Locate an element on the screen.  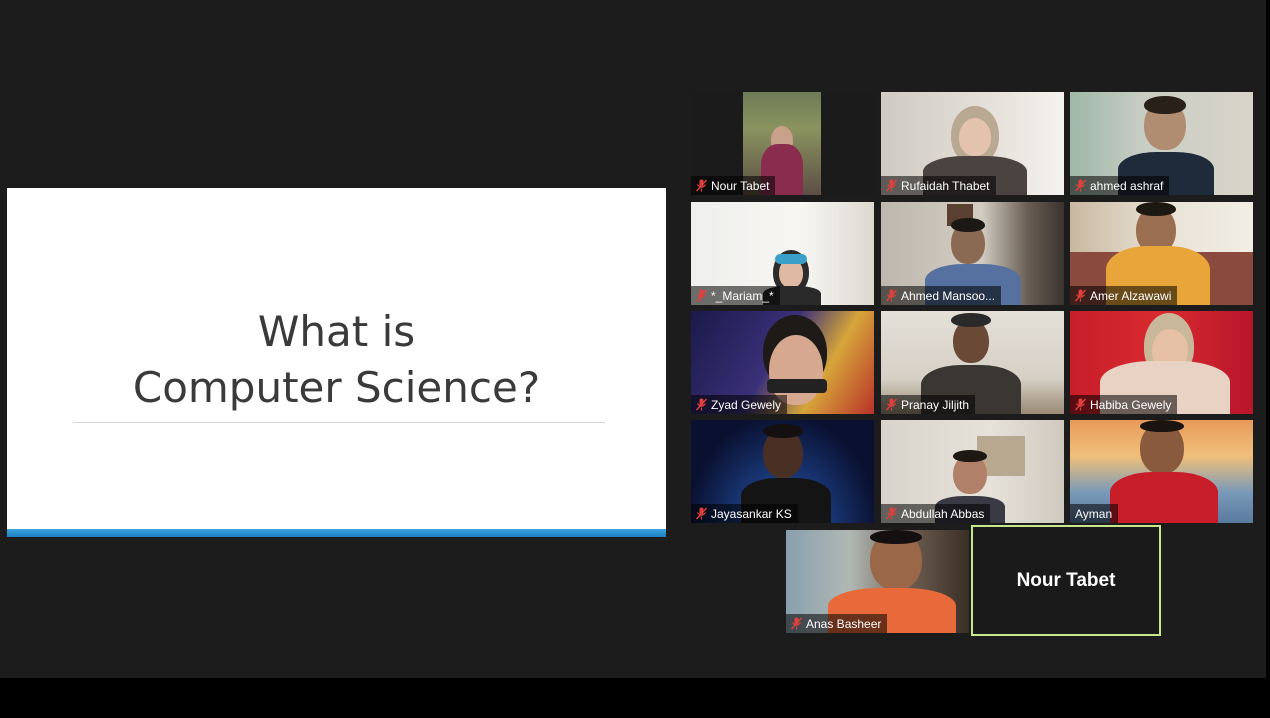
participant-name-label: *_Mariam_* is located at coordinates (735, 295).